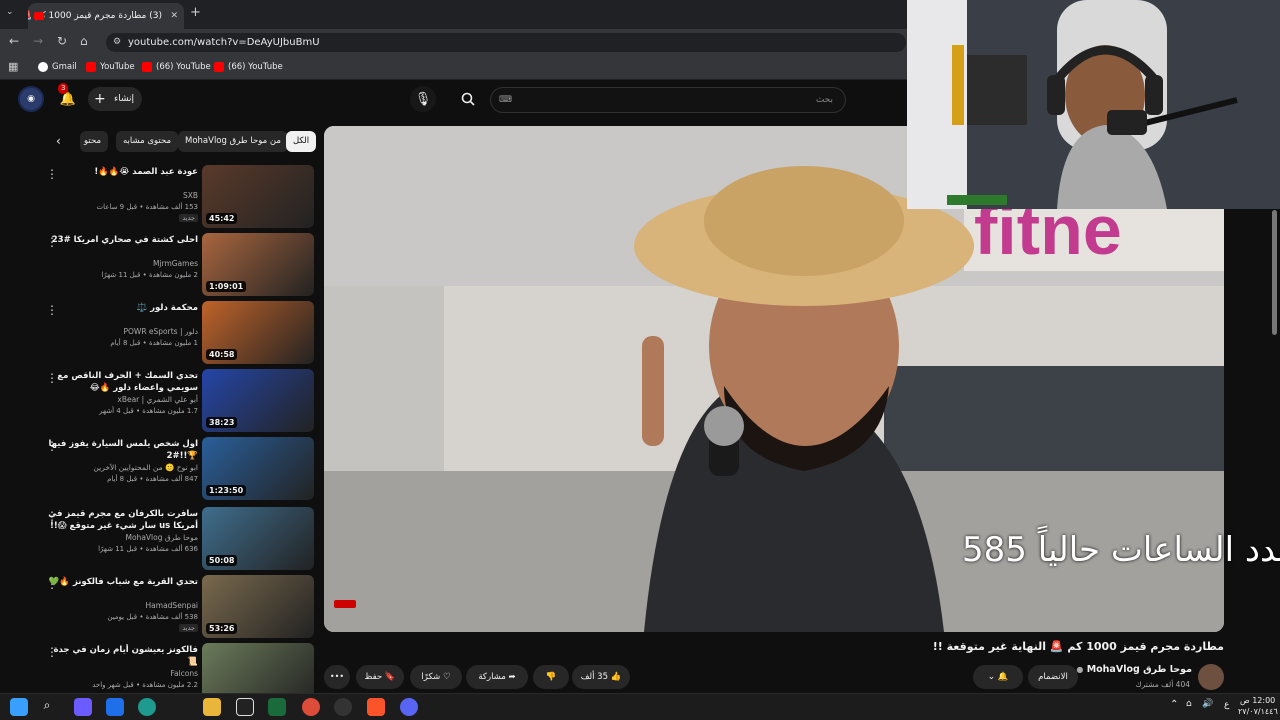 The image size is (1280, 720). What do you see at coordinates (226, 490) in the screenshot?
I see `duration-badge: 1:23:50` at bounding box center [226, 490].